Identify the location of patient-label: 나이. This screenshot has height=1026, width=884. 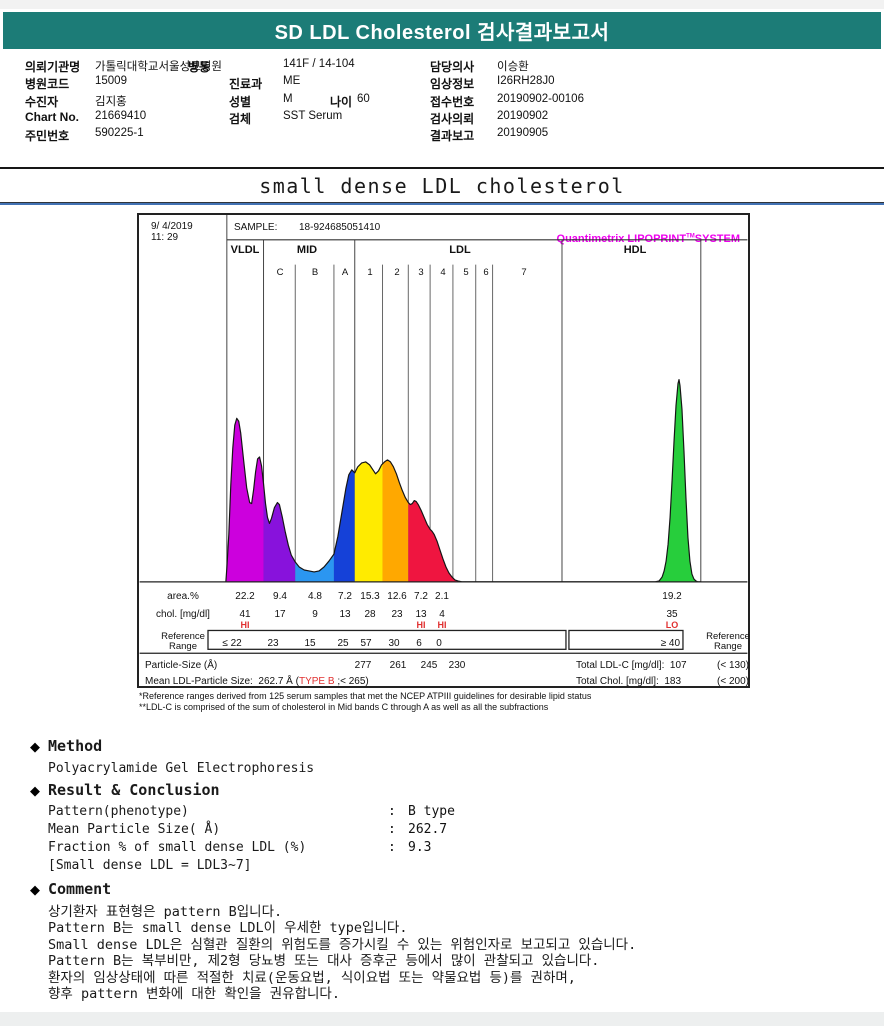
(341, 102).